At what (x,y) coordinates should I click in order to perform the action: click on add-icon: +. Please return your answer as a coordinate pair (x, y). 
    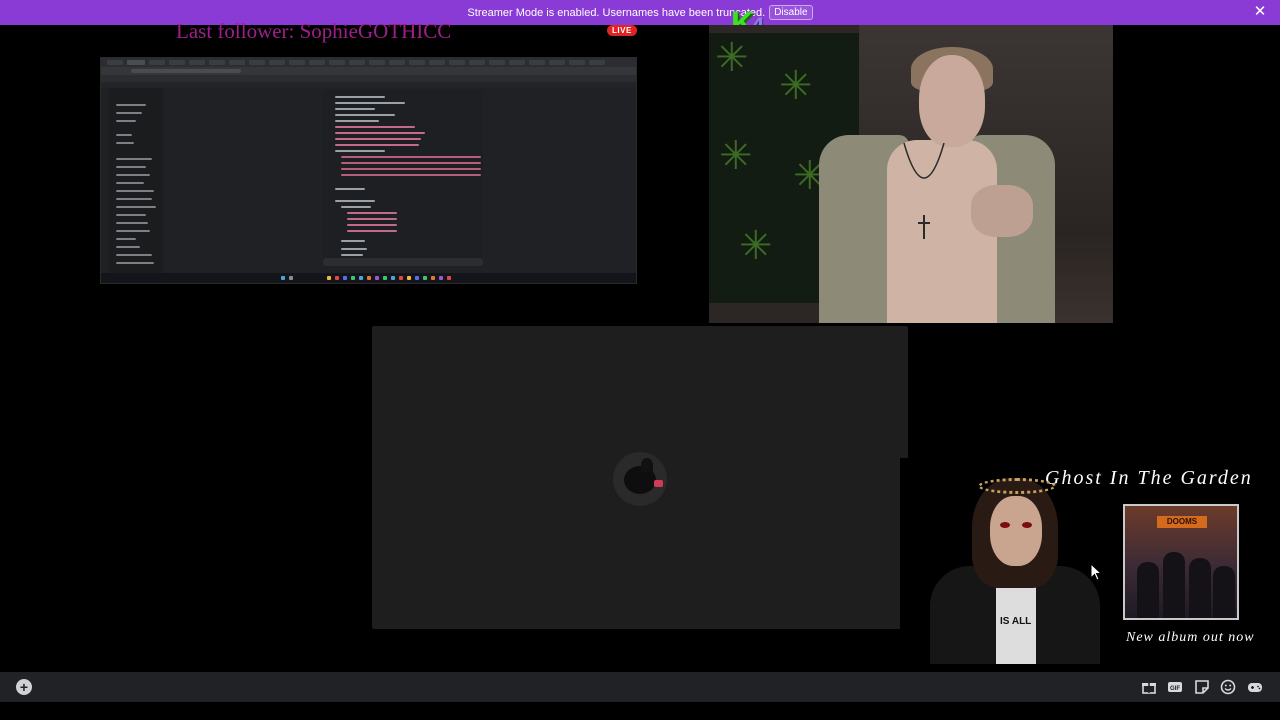
    Looking at the image, I should click on (24, 687).